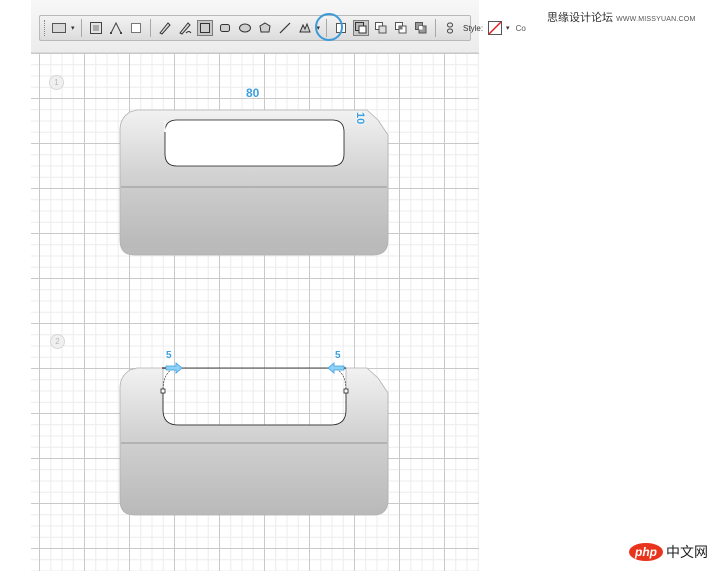 The image size is (720, 571). What do you see at coordinates (360, 118) in the screenshot?
I see `height-dimension-label: 10` at bounding box center [360, 118].